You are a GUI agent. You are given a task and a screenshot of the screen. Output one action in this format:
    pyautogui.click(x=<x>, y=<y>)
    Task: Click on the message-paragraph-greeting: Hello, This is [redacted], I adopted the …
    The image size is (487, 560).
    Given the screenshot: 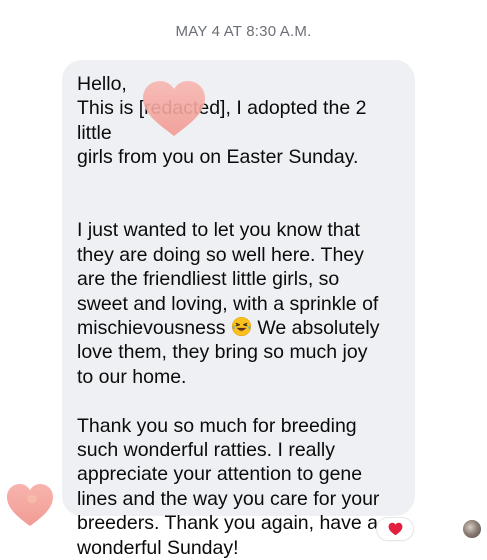 What is the action you would take?
    pyautogui.click(x=240, y=121)
    